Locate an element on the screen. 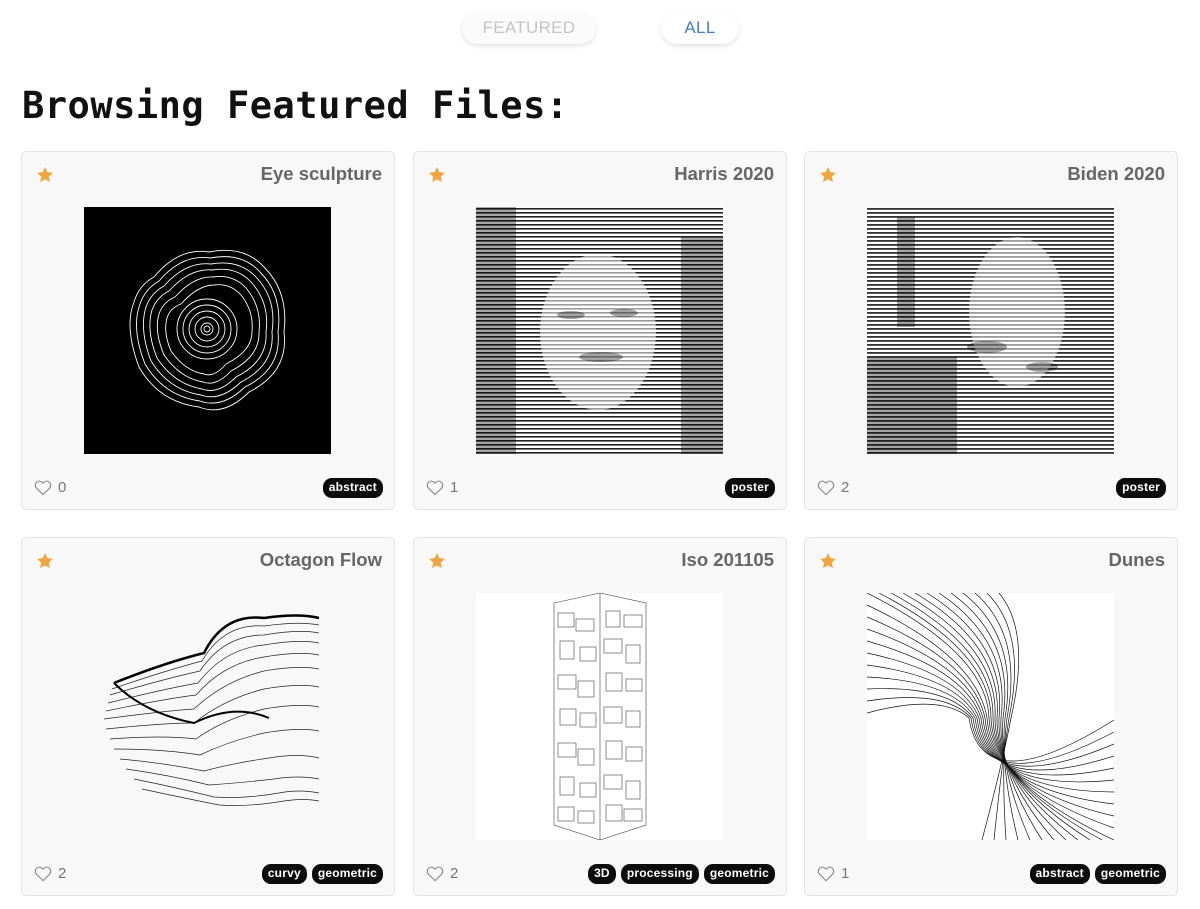  file-card-iso-201105: Iso 201105 2 3D processing geometric is located at coordinates (600, 716).